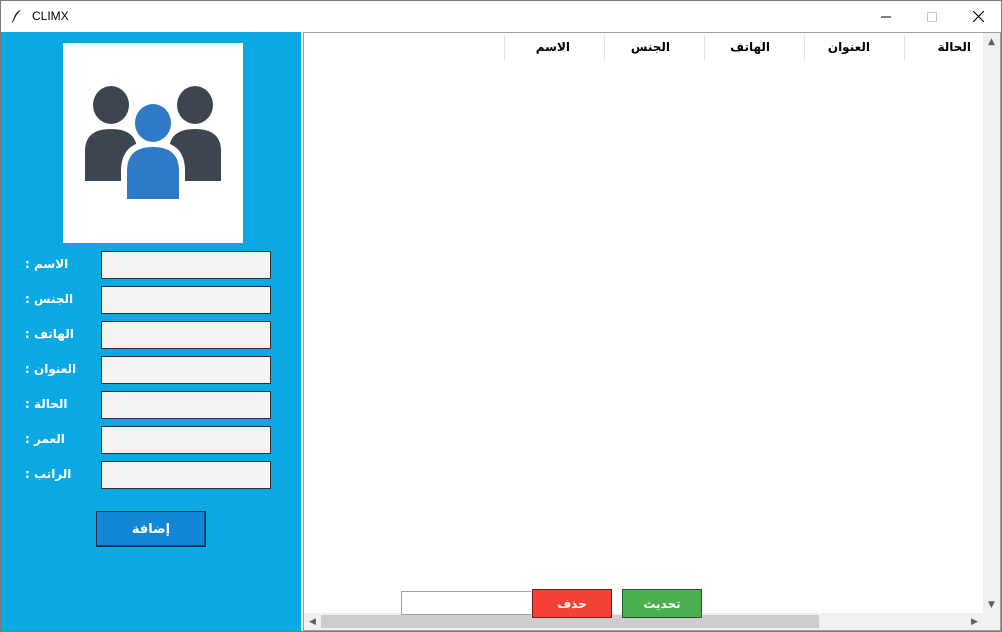 This screenshot has width=1002, height=632. I want to click on maximize-icon, so click(932, 16).